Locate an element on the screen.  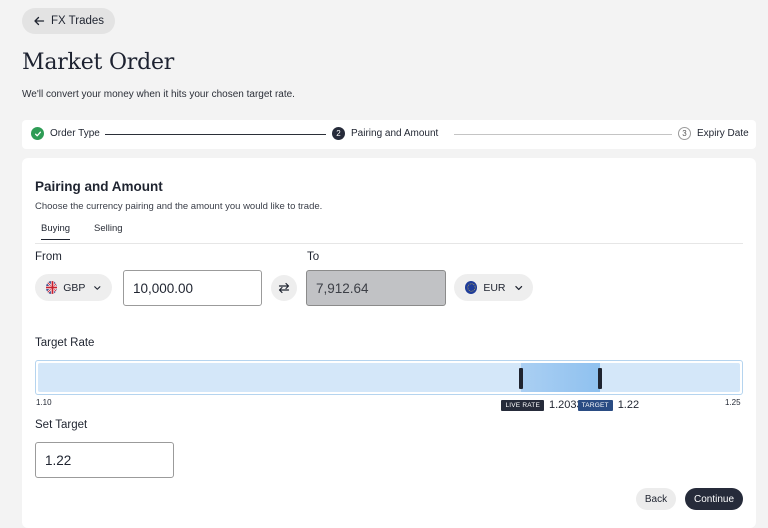
live-rate-handle is located at coordinates (521, 378).